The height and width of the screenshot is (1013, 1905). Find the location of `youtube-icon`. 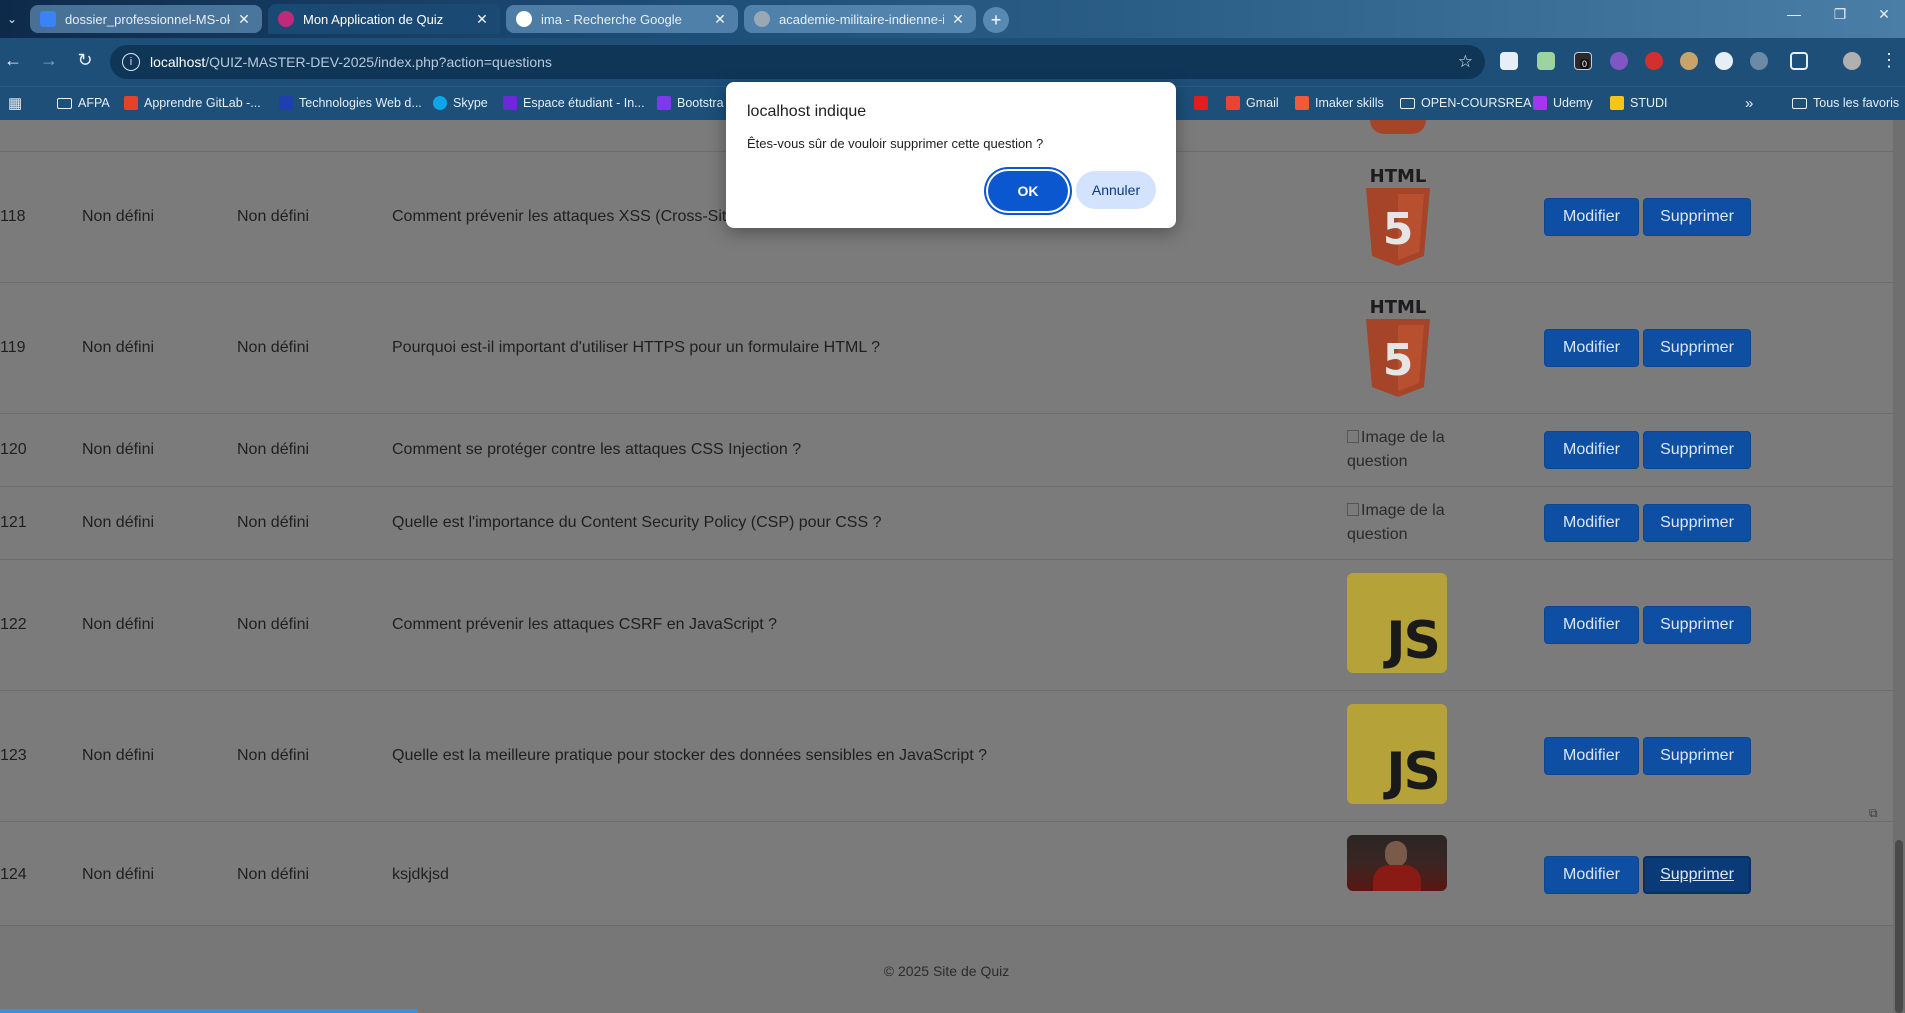

youtube-icon is located at coordinates (1204, 103).